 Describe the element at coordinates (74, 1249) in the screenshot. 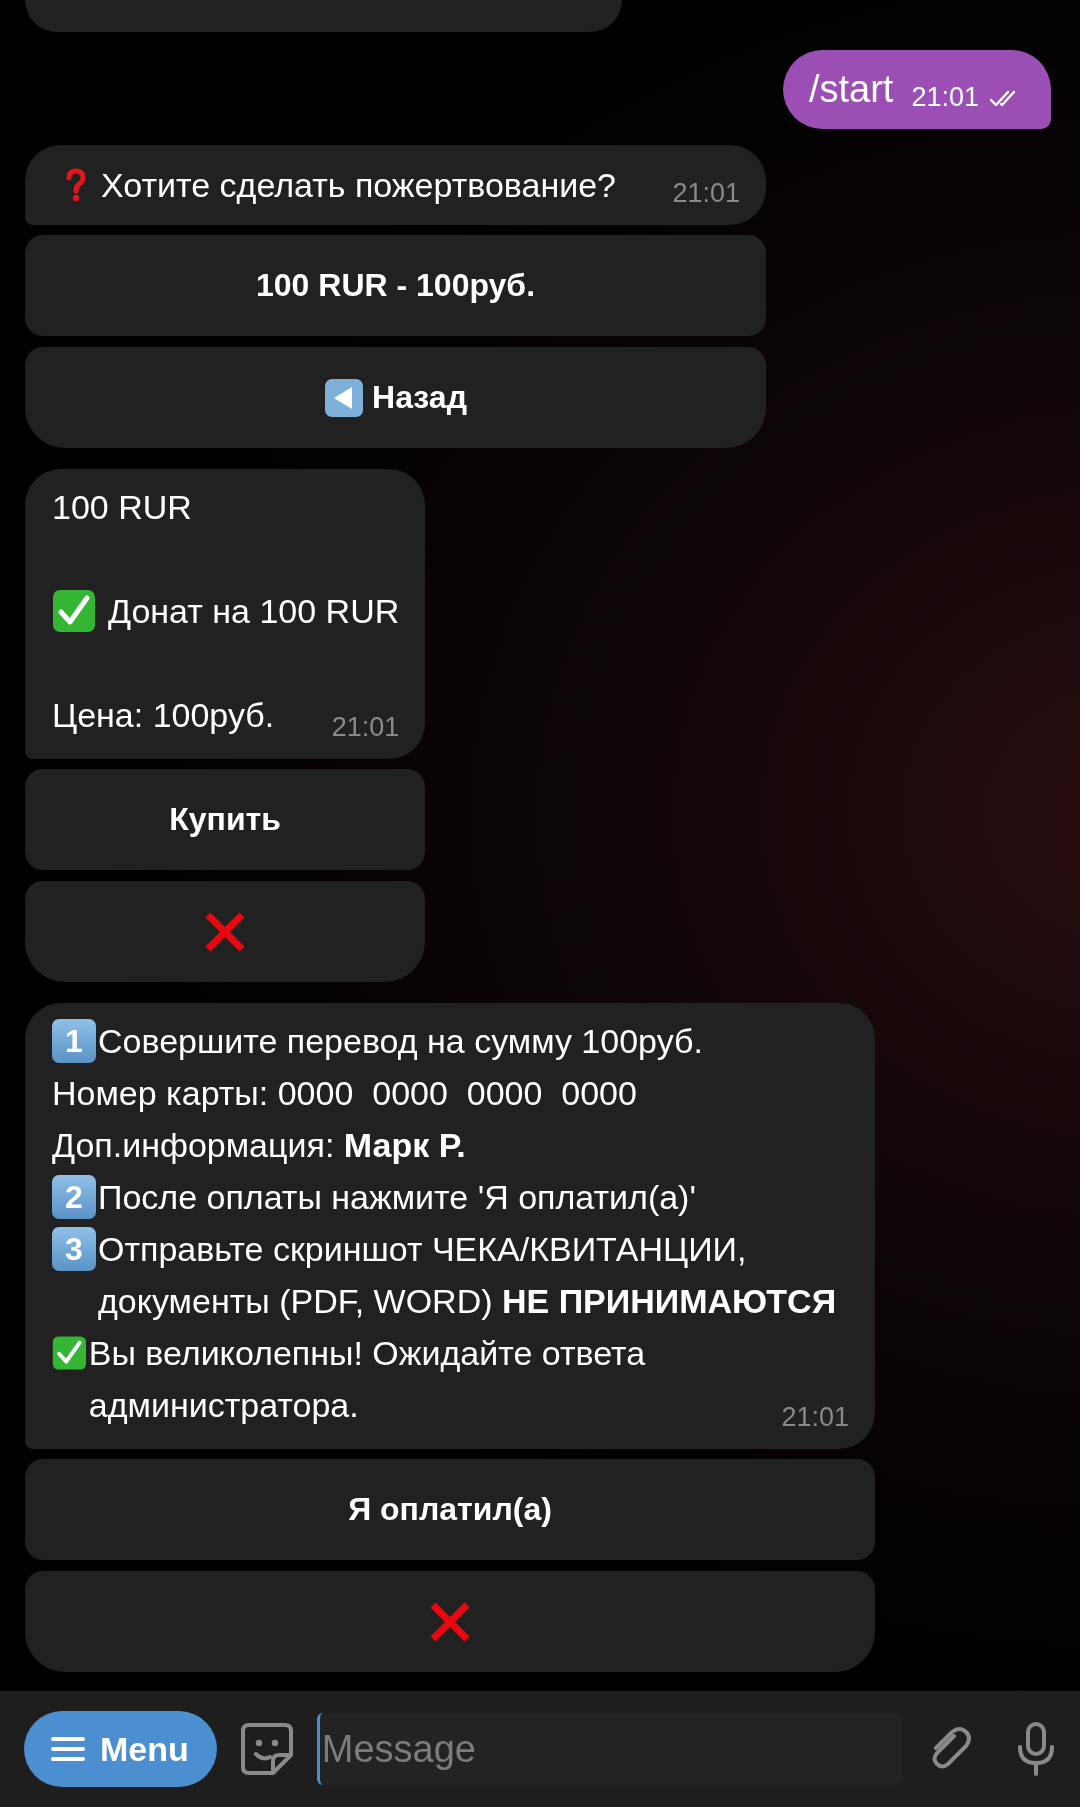

I see `number-badge: 3` at that location.